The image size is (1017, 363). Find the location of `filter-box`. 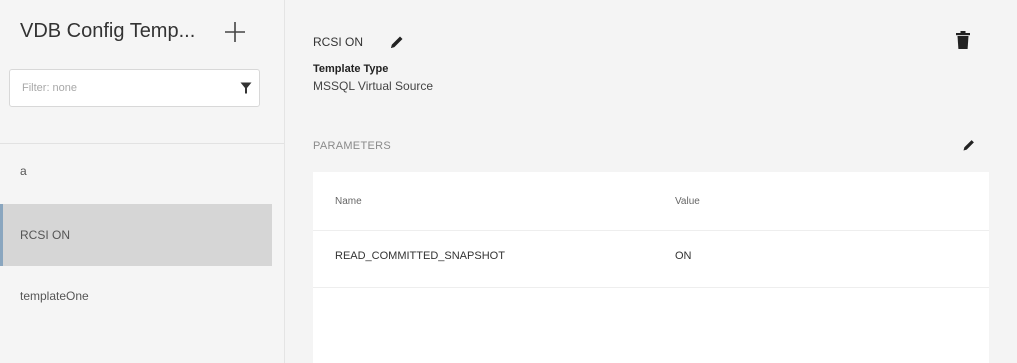

filter-box is located at coordinates (134, 88).